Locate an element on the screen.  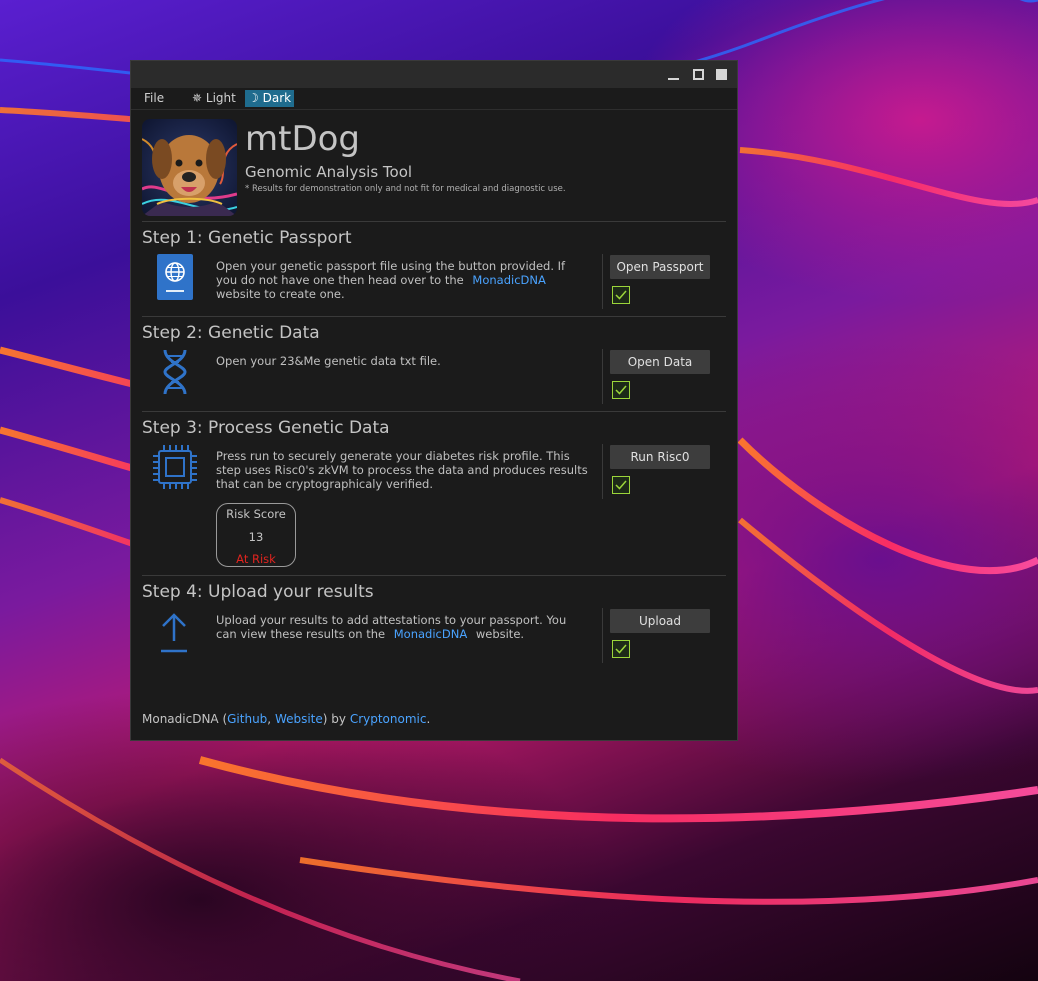
footer-sep: , is located at coordinates (271, 719).